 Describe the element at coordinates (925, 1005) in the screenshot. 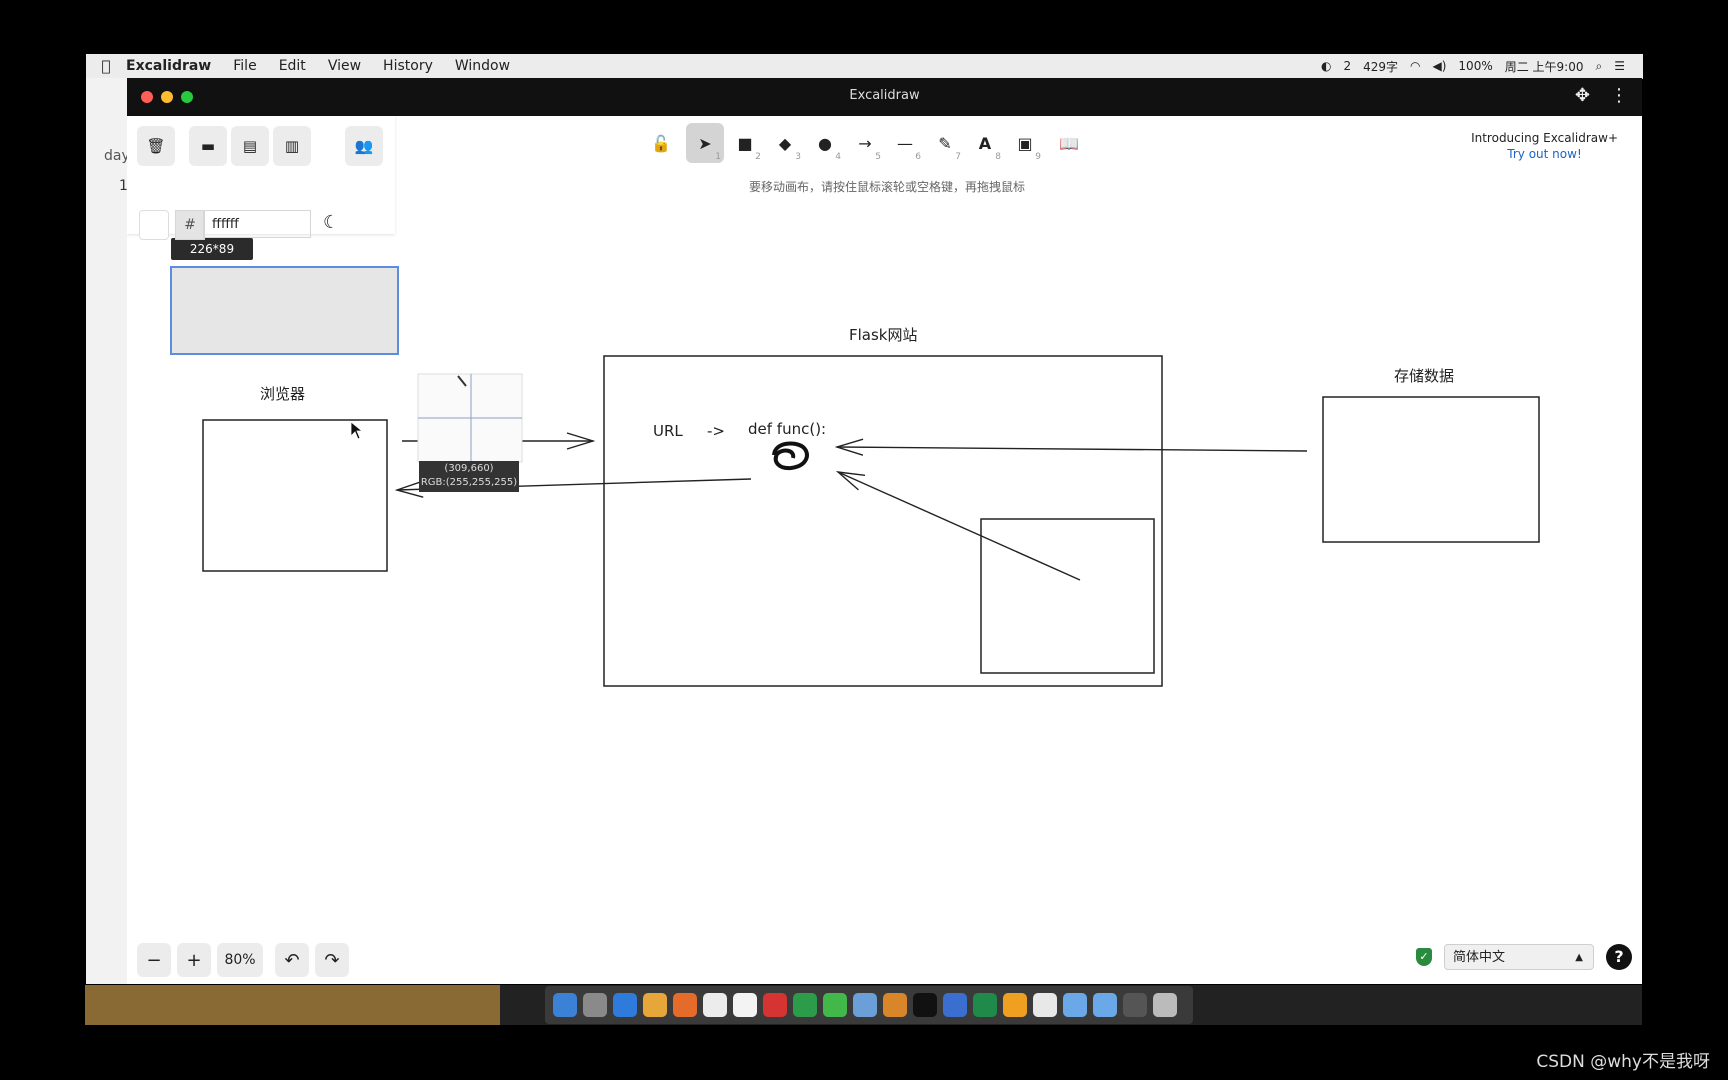

I see `terminal-icon` at that location.